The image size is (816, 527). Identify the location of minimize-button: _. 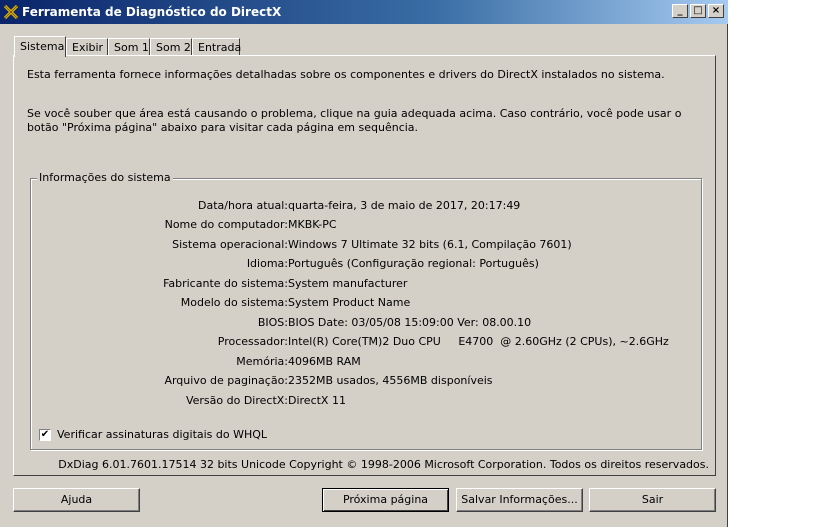
(680, 11).